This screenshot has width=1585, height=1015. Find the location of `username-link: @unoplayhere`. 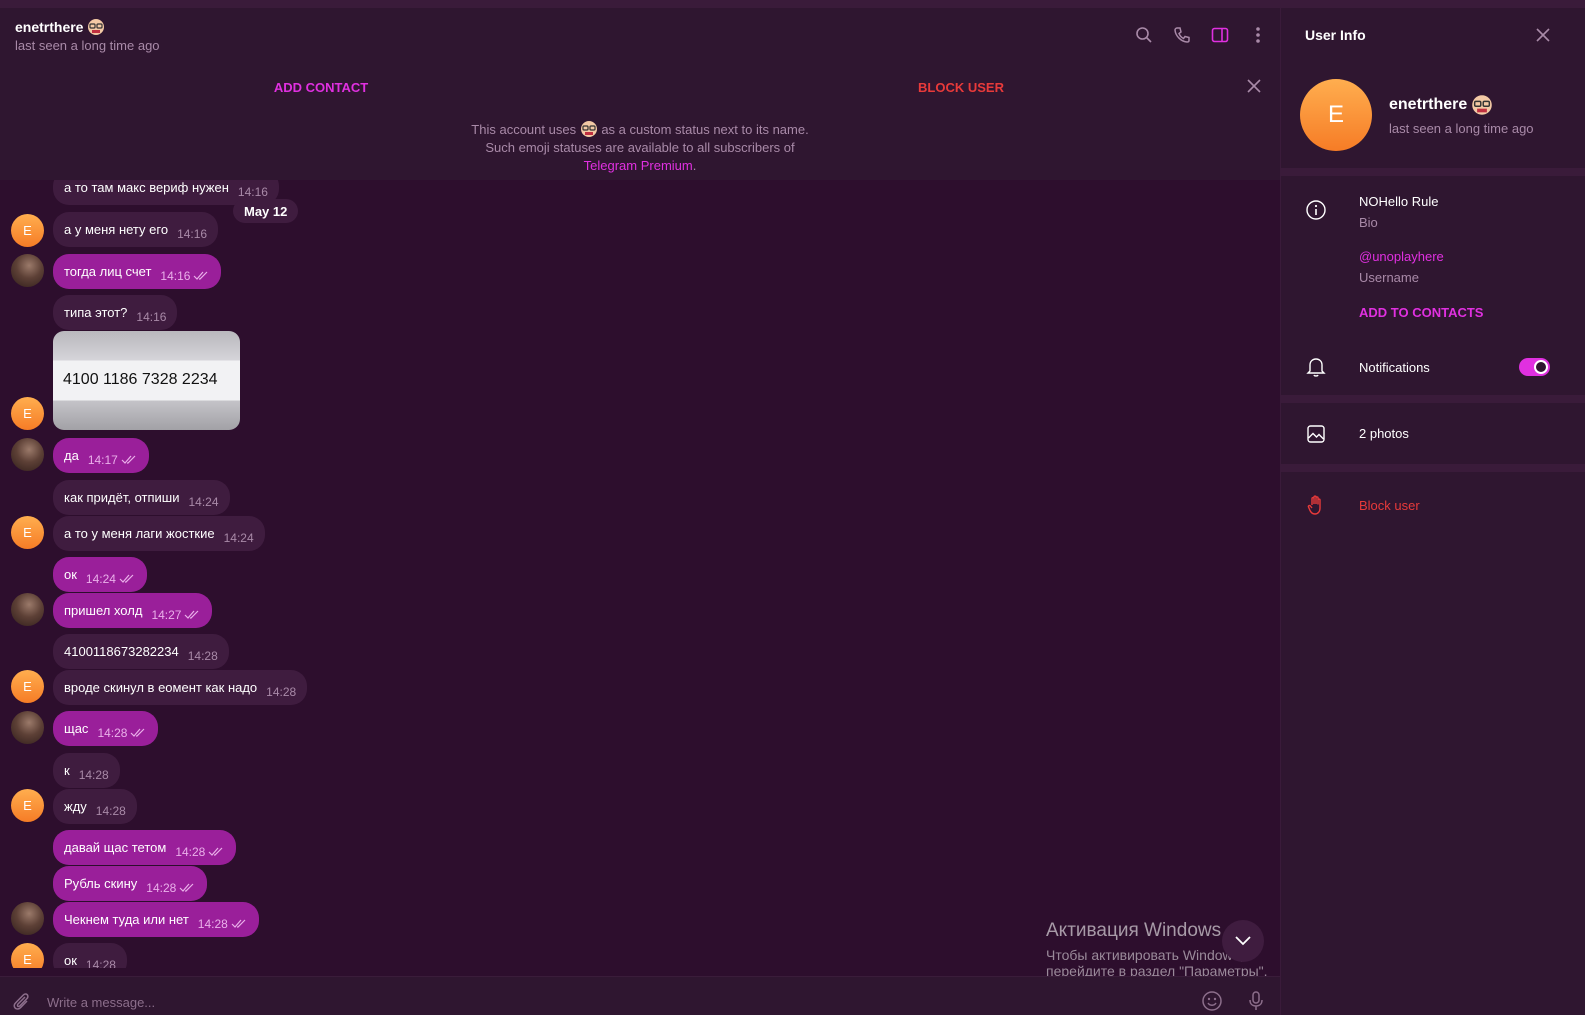

username-link: @unoplayhere is located at coordinates (1401, 256).